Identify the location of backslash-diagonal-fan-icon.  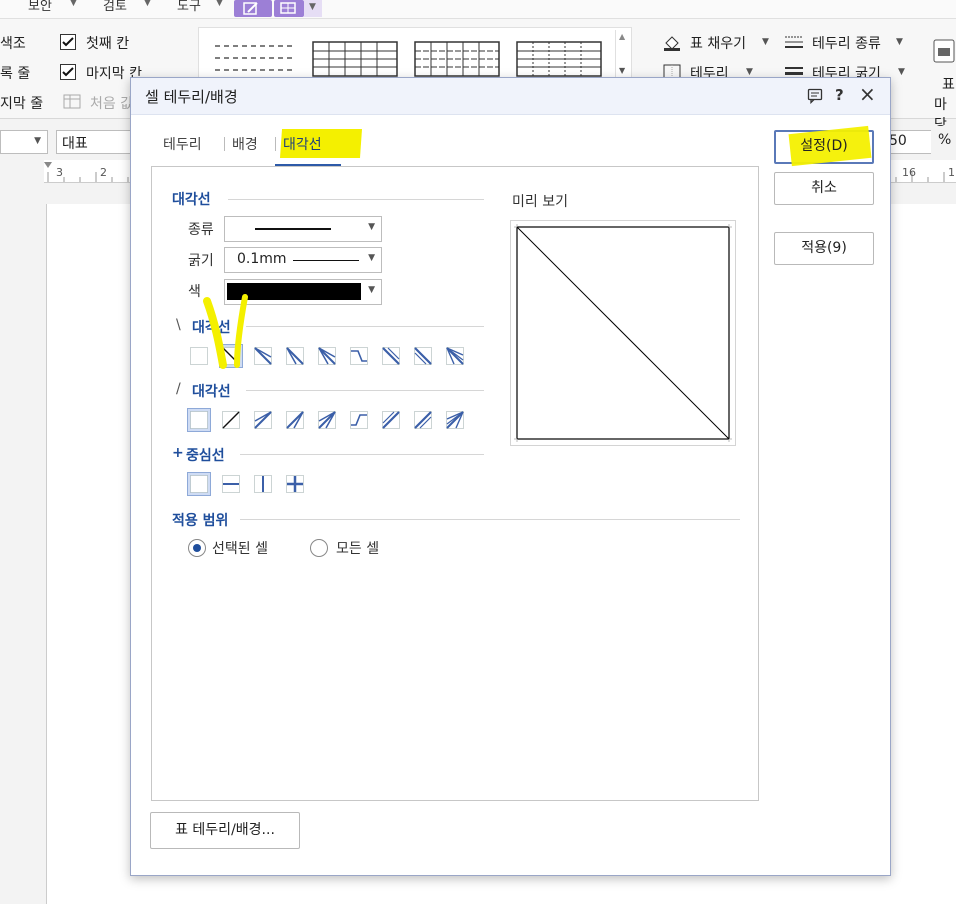
(455, 356).